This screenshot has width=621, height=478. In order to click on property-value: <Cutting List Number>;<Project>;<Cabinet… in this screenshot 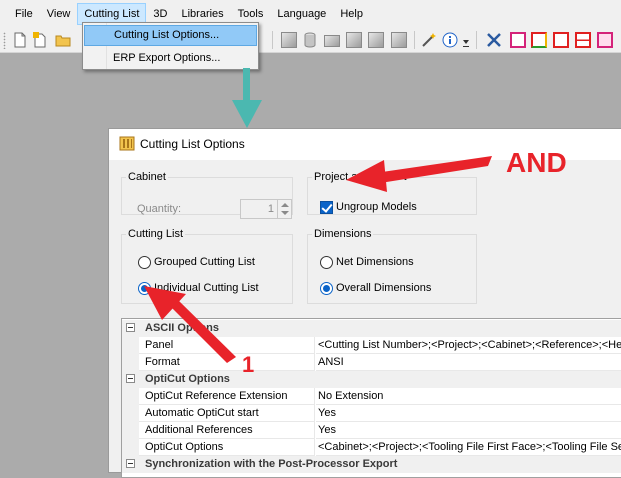, I will do `click(468, 345)`.